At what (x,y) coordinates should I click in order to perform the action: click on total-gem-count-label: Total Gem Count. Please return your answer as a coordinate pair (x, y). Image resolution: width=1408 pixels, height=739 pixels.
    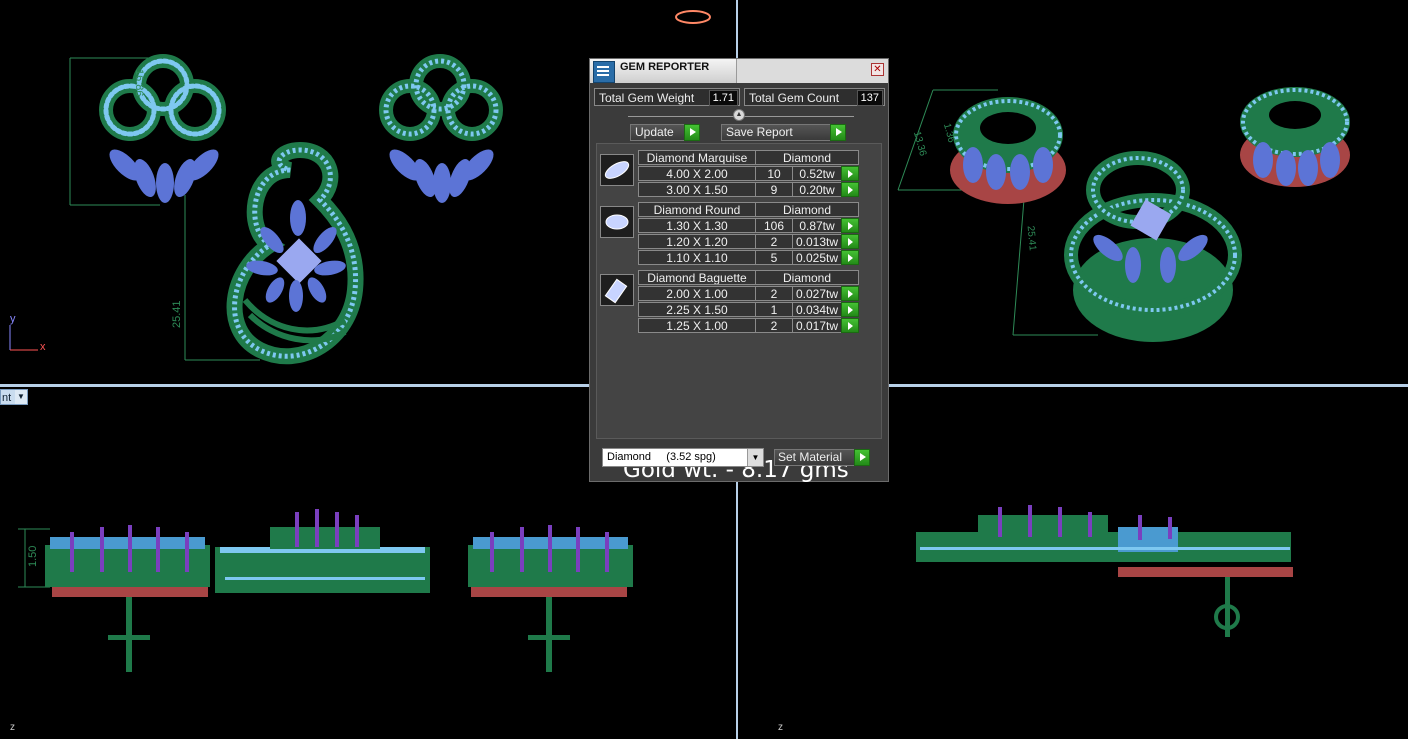
    Looking at the image, I should click on (794, 98).